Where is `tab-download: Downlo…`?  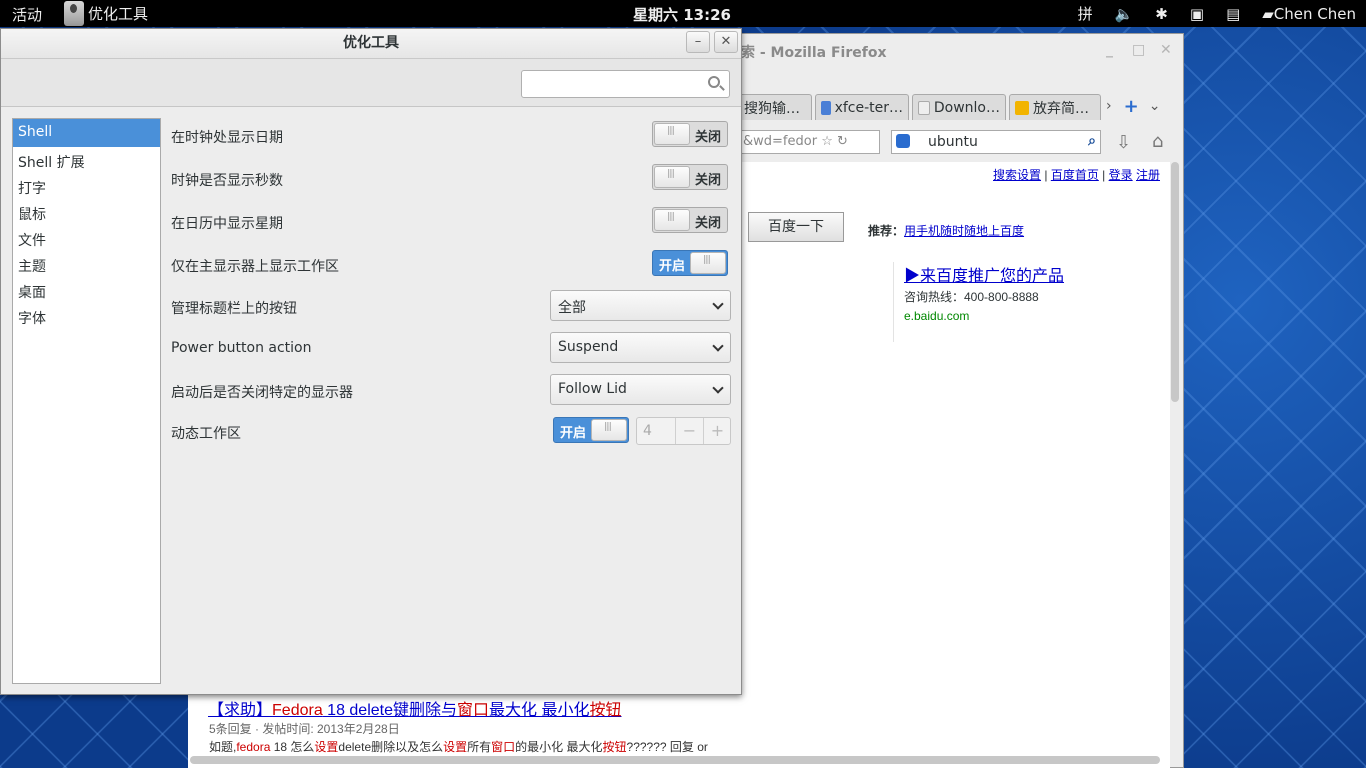
tab-download: Downlo… is located at coordinates (959, 107).